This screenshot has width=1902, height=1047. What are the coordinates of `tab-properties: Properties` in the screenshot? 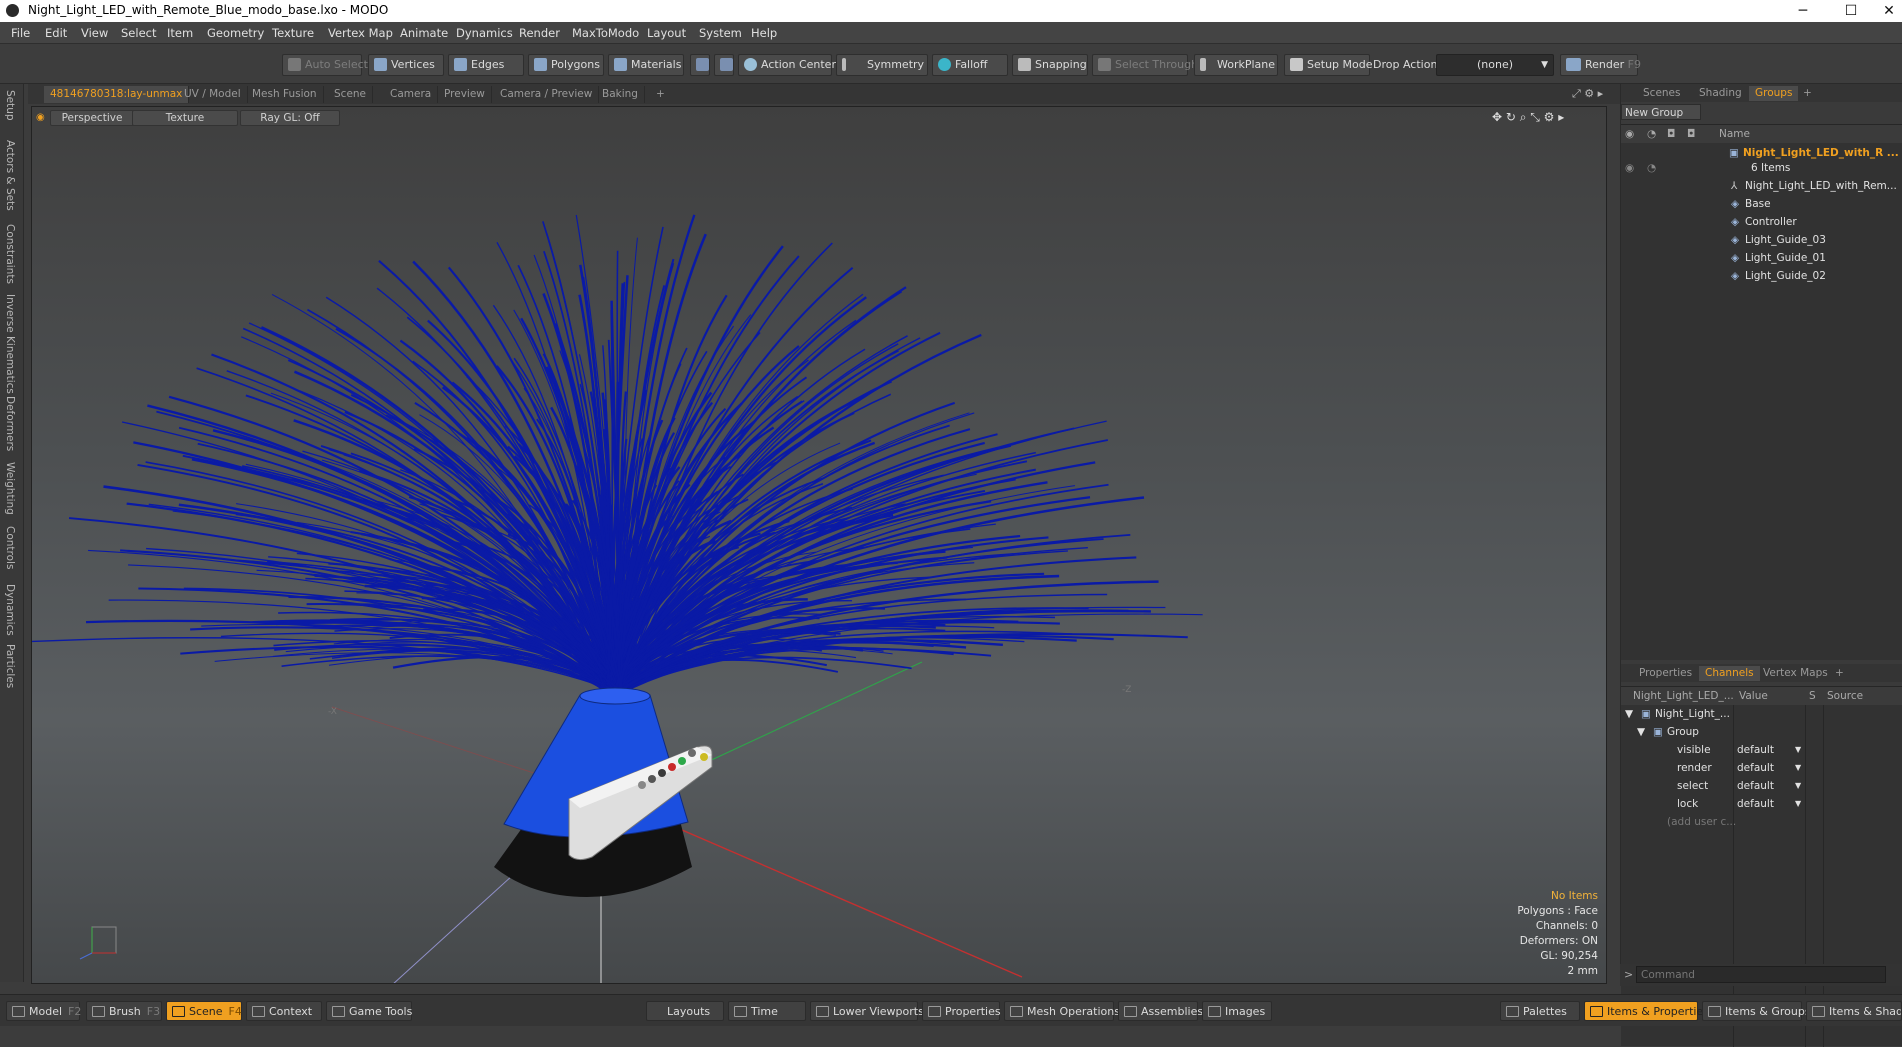 It's located at (1665, 673).